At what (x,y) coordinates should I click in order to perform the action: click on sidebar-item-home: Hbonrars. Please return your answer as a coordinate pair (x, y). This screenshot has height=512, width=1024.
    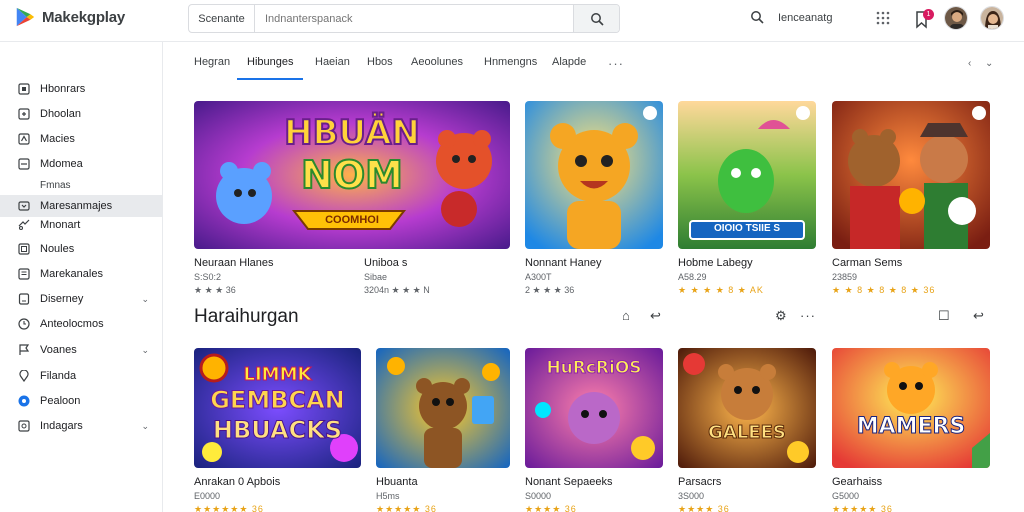
    Looking at the image, I should click on (81, 89).